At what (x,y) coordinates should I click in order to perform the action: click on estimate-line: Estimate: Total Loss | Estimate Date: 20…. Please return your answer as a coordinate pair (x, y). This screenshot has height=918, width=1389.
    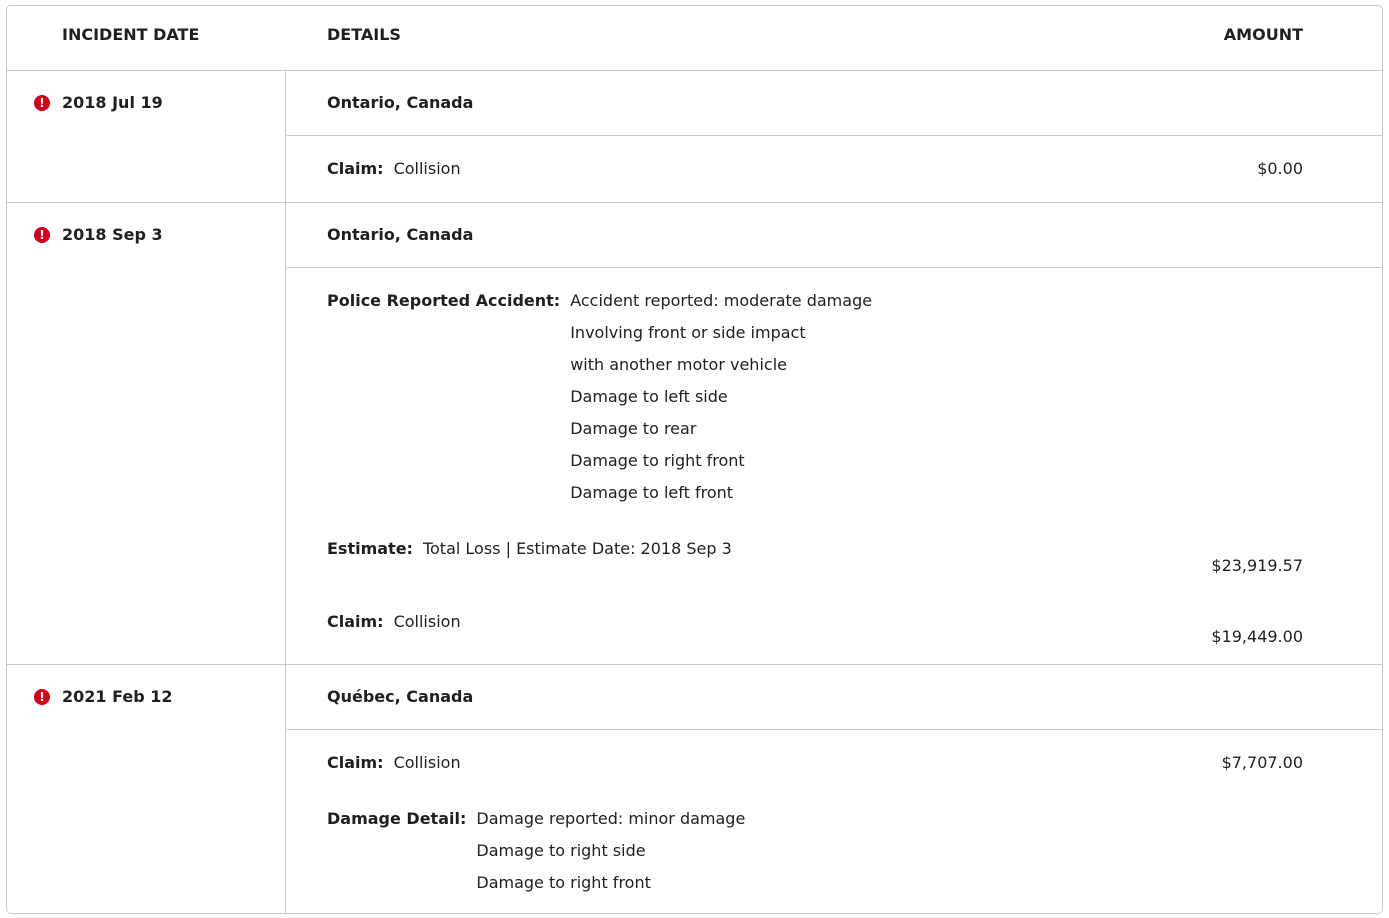
    Looking at the image, I should click on (529, 549).